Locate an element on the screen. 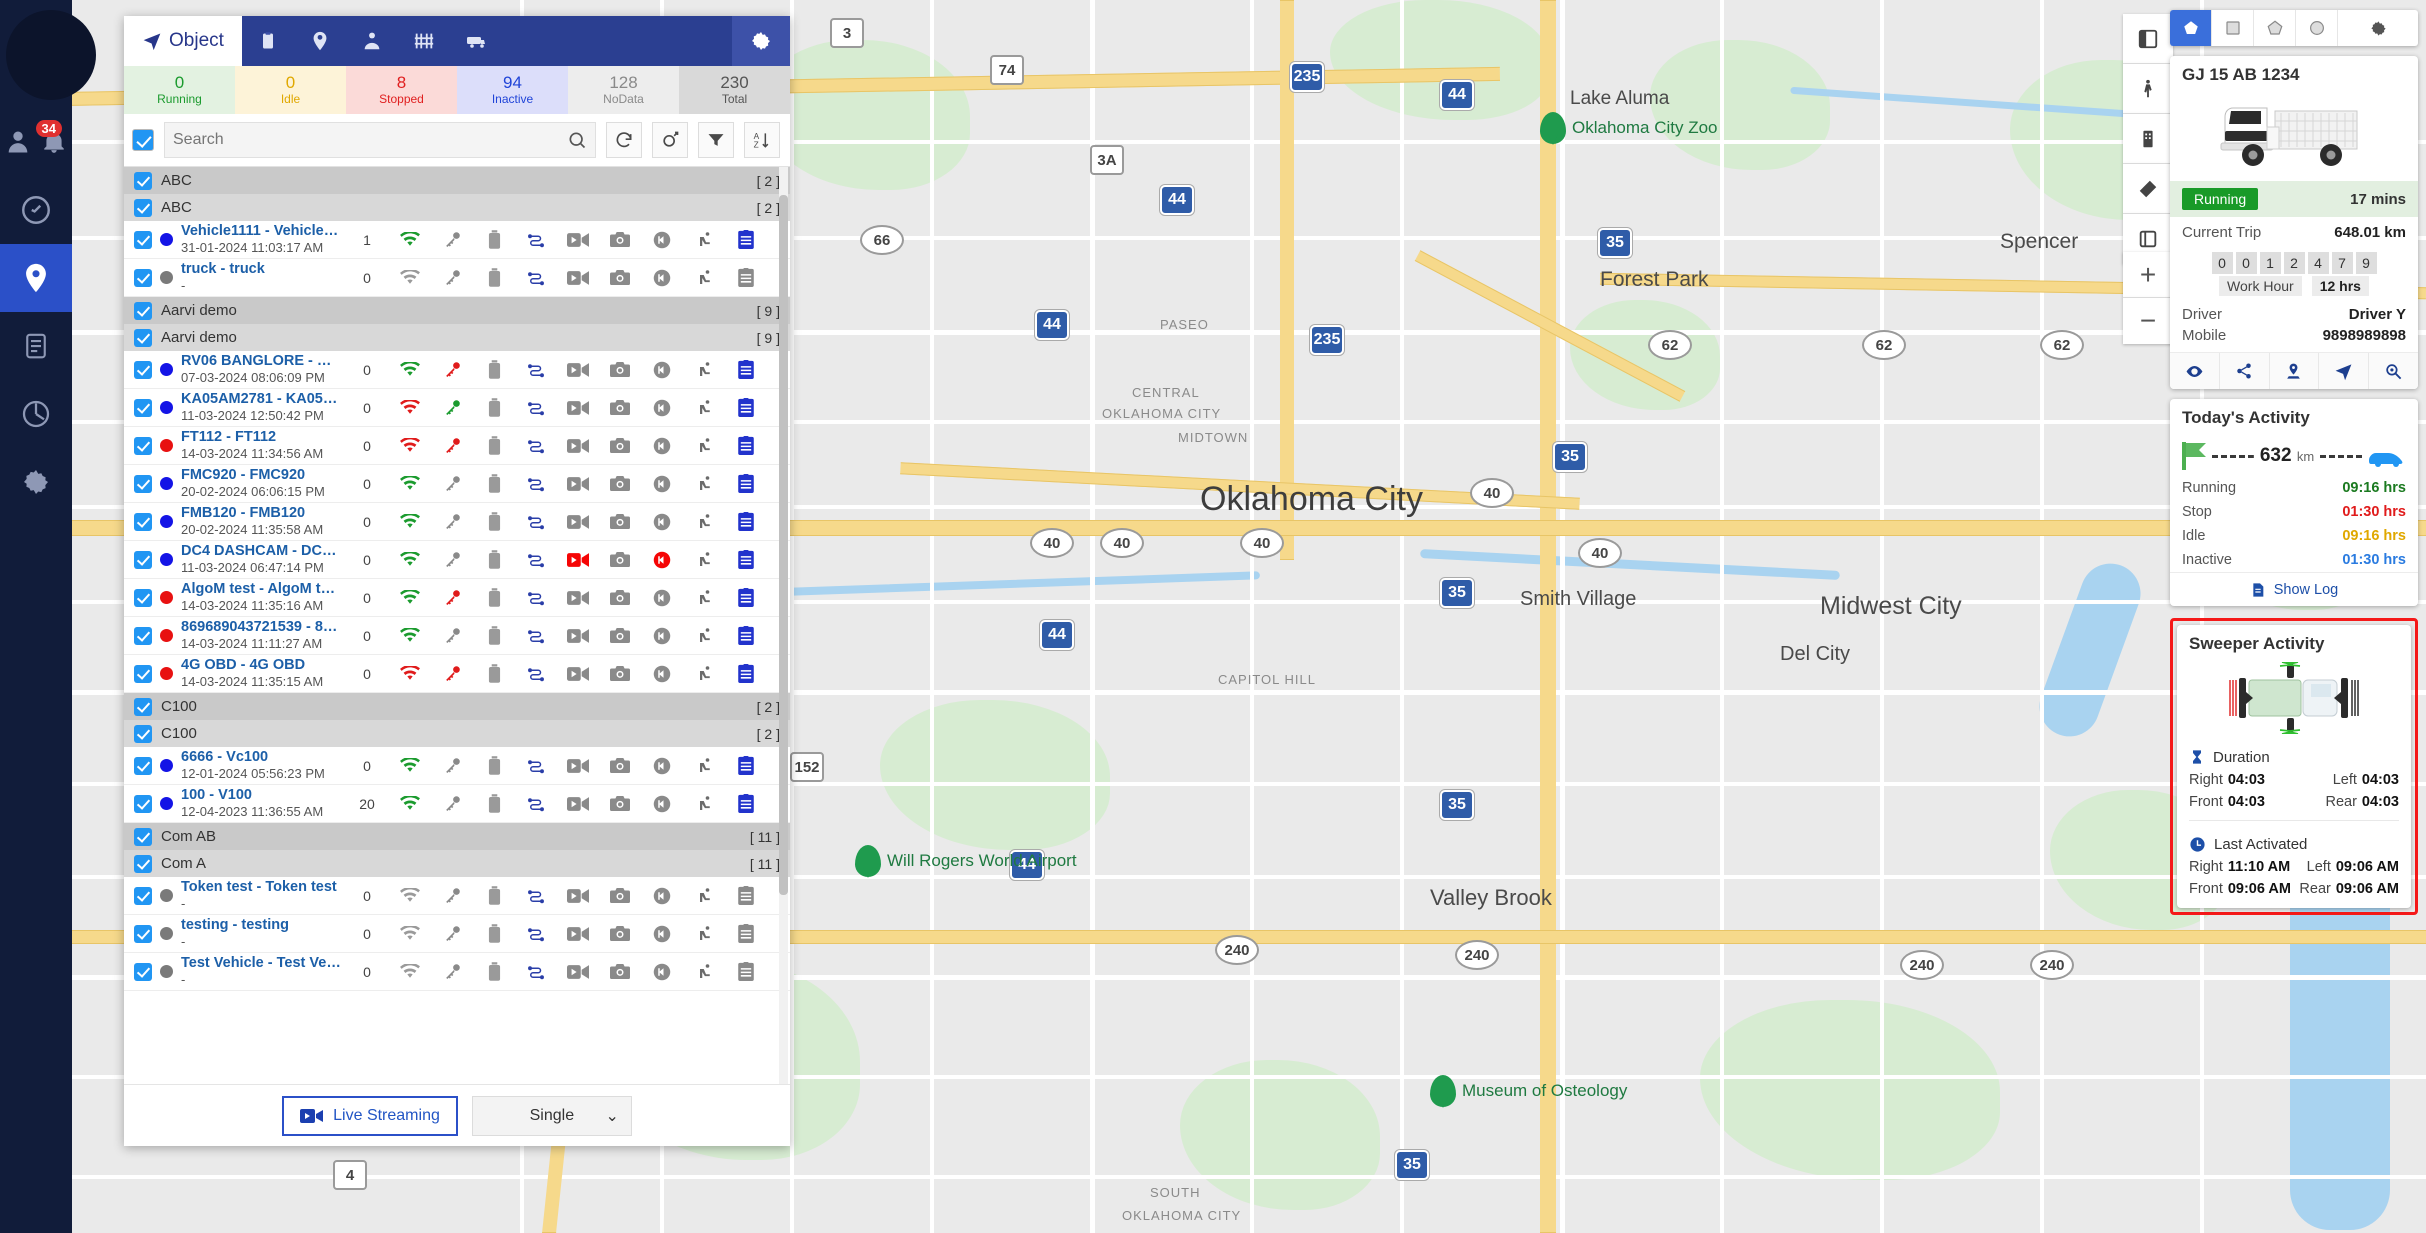  status-stat-idle: 0 Idle is located at coordinates (290, 90).